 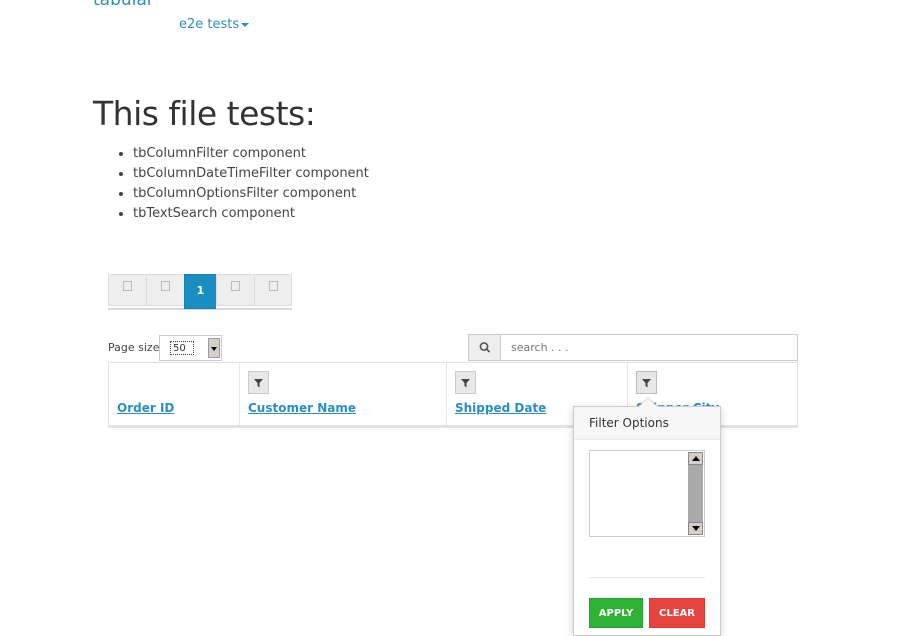 I want to click on clear-button: CLEAR, so click(x=677, y=613).